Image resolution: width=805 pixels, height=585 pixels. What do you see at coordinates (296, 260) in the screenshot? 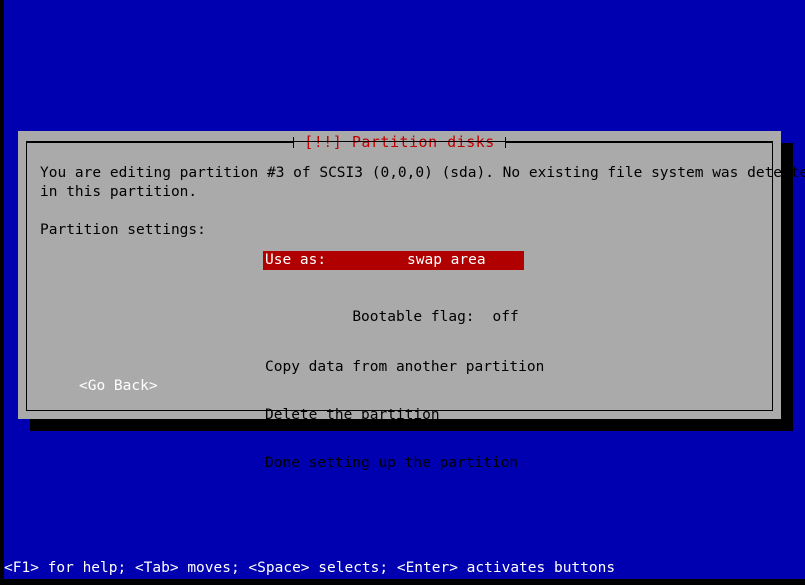
I see `use-as-label: Use as:` at bounding box center [296, 260].